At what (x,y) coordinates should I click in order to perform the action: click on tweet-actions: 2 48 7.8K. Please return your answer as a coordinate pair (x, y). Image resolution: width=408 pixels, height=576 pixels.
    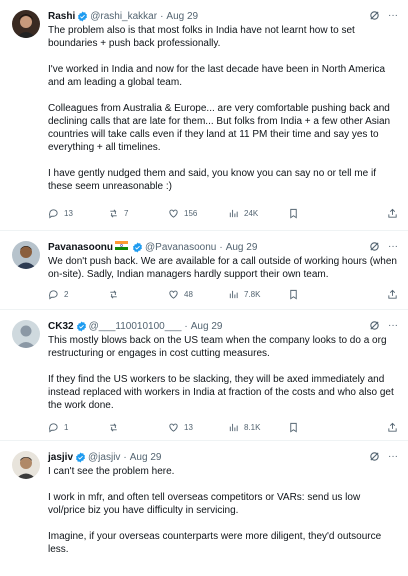
    Looking at the image, I should click on (223, 294).